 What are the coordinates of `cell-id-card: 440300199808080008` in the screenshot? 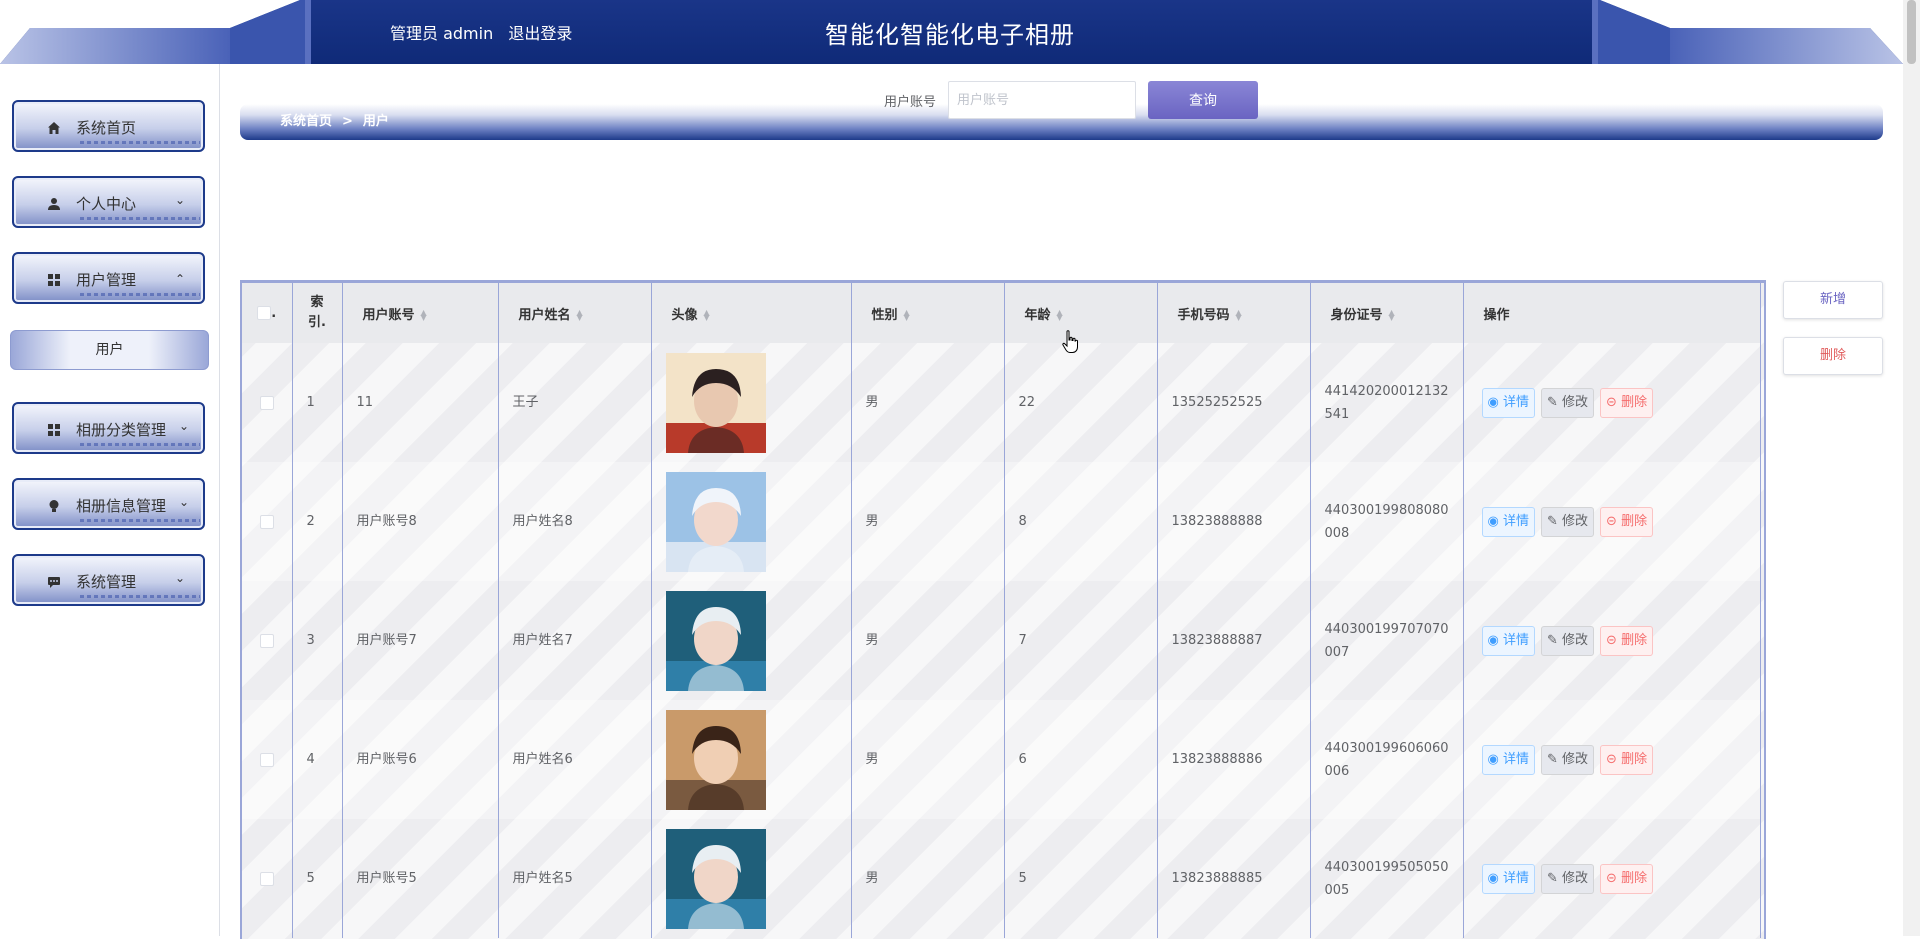 It's located at (1387, 521).